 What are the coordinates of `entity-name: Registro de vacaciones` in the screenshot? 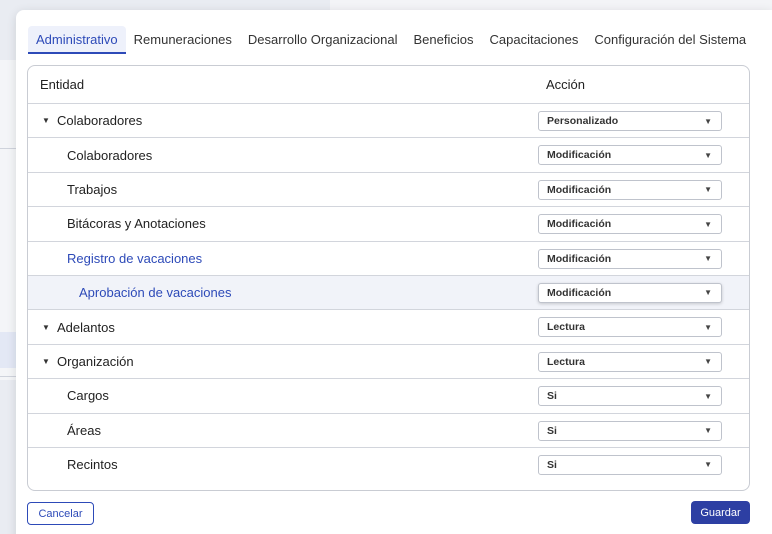 It's located at (135, 258).